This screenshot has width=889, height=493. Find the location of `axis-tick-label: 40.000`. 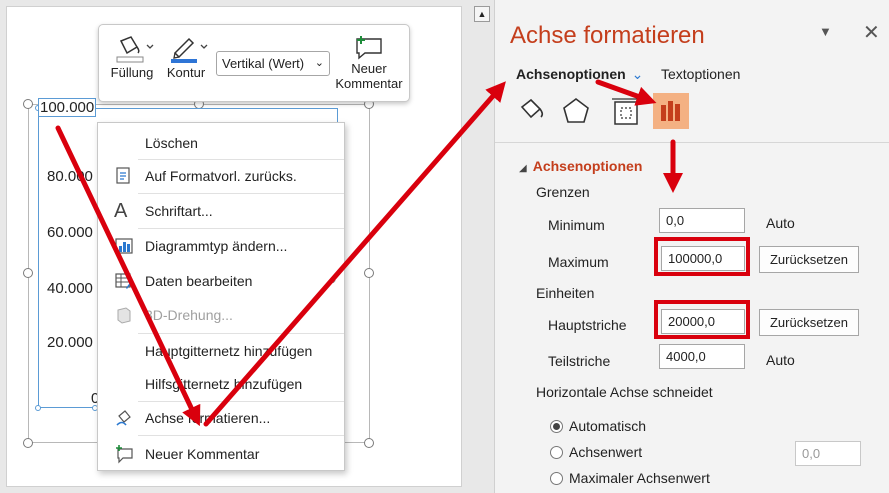

axis-tick-label: 40.000 is located at coordinates (70, 288).